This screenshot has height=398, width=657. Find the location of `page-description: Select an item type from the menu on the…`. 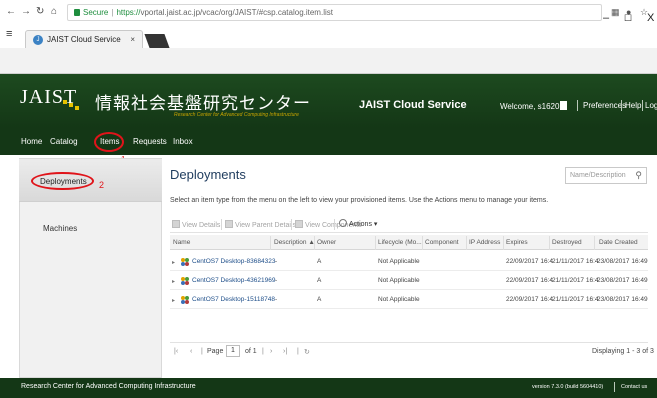

page-description: Select an item type from the menu on the… is located at coordinates (359, 200).